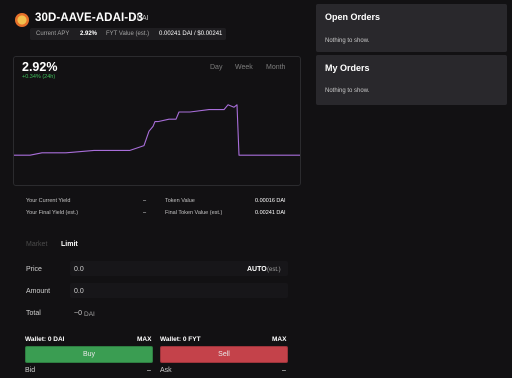 The image size is (512, 378). I want to click on open-orders-panel: Open Orders Nothing to show., so click(411, 28).